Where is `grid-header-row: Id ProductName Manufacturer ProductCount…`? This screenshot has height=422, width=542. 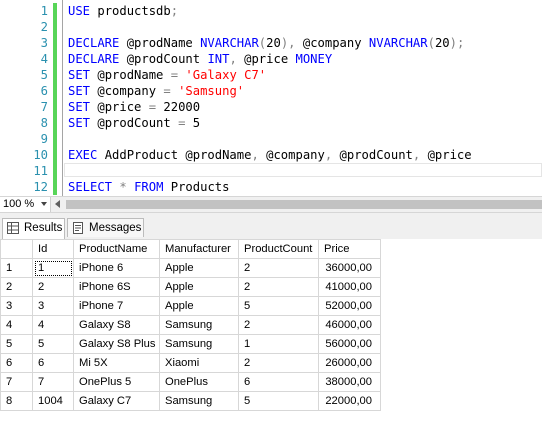 grid-header-row: Id ProductName Manufacturer ProductCount… is located at coordinates (190, 249).